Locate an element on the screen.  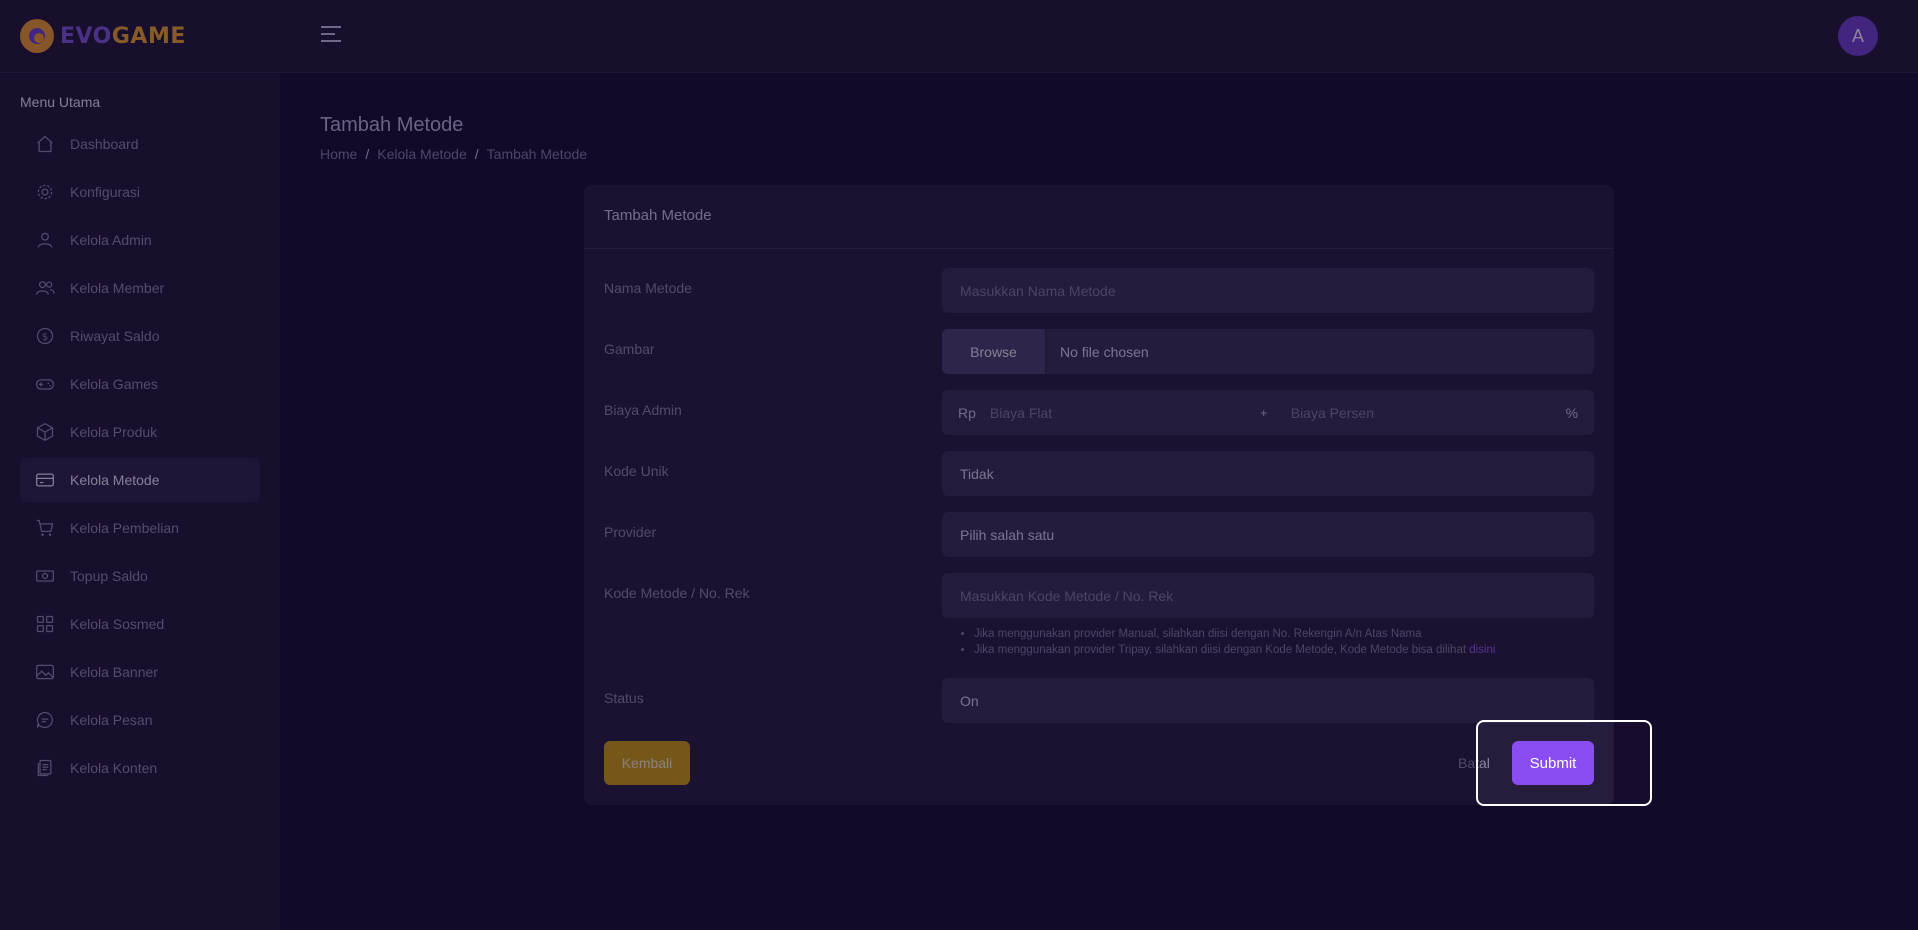
card-title: Tambah Metode is located at coordinates (1099, 217).